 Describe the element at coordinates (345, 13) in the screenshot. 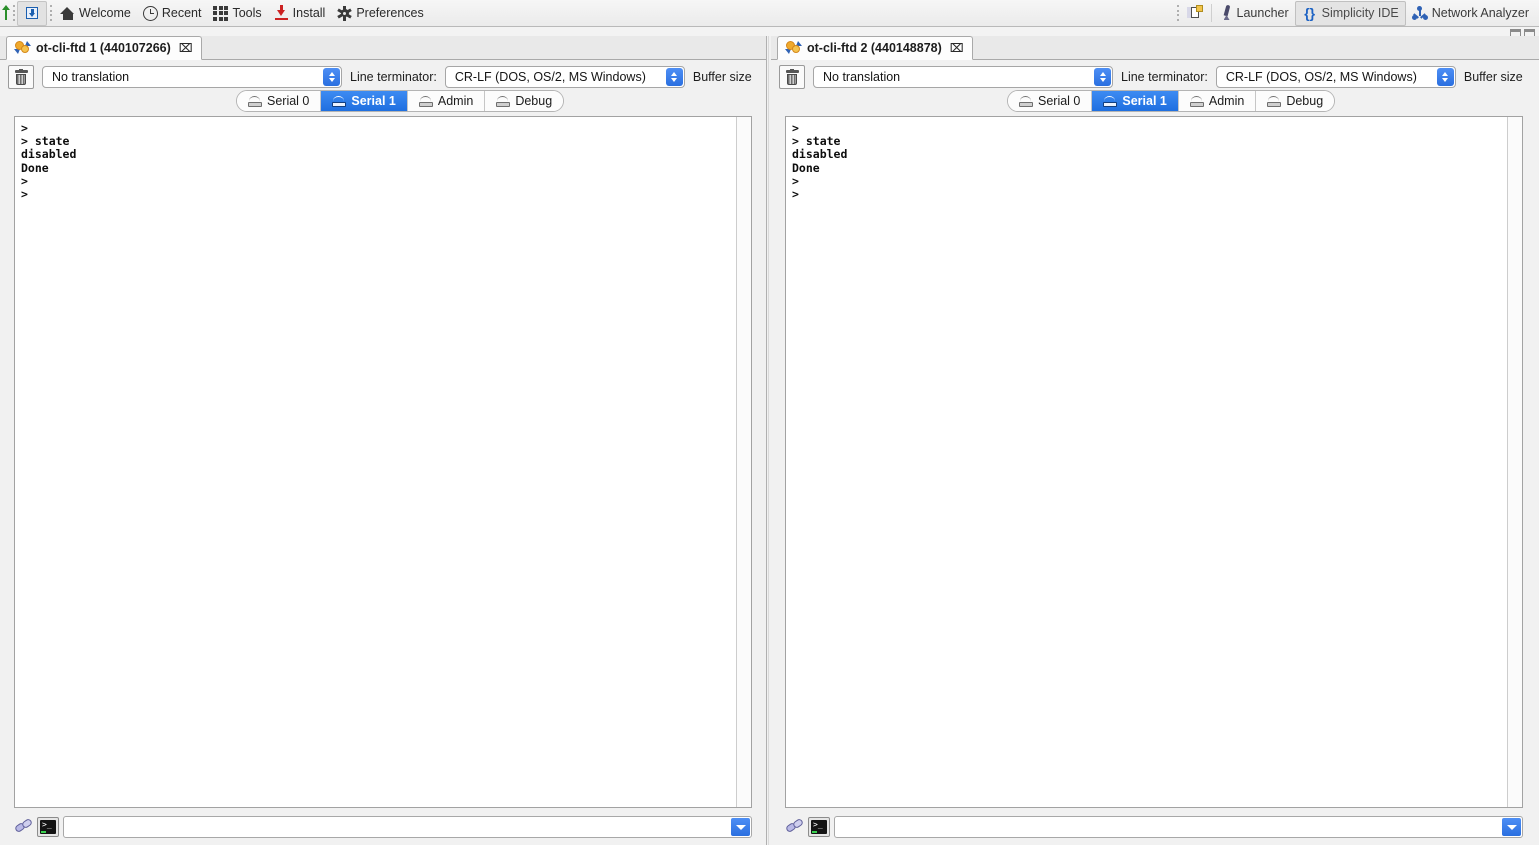

I see `gear-icon` at that location.